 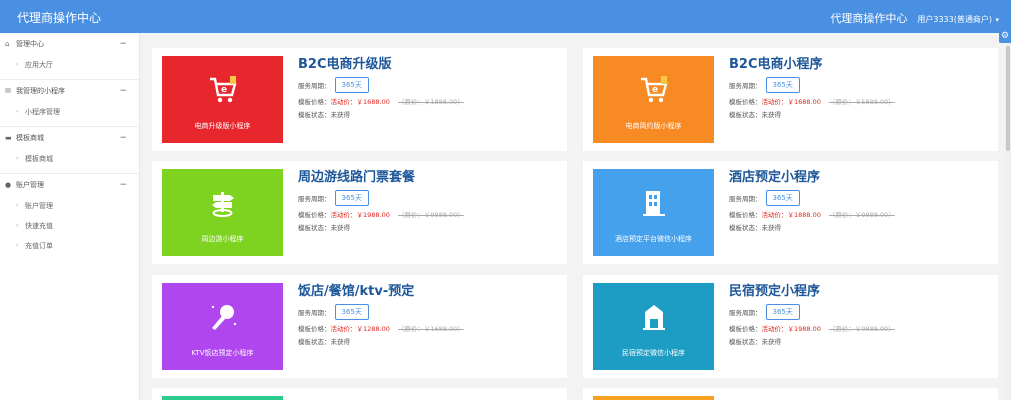 What do you see at coordinates (69, 185) in the screenshot?
I see `sidebar-group-title: ● 账户管理 −` at bounding box center [69, 185].